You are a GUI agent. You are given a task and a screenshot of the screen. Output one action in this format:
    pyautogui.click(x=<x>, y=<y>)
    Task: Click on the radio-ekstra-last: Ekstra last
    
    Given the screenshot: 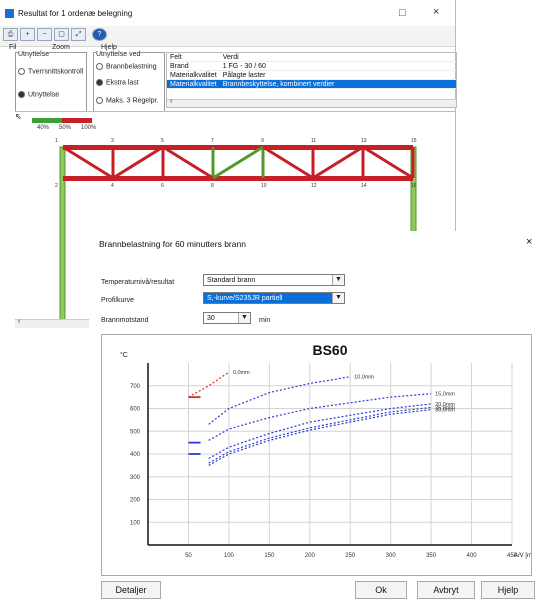 What is the action you would take?
    pyautogui.click(x=117, y=82)
    